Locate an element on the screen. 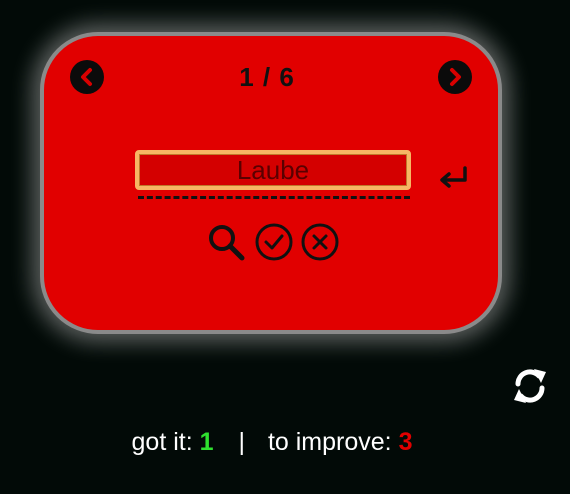 The image size is (570, 494). to-improve-count: 3 is located at coordinates (405, 442).